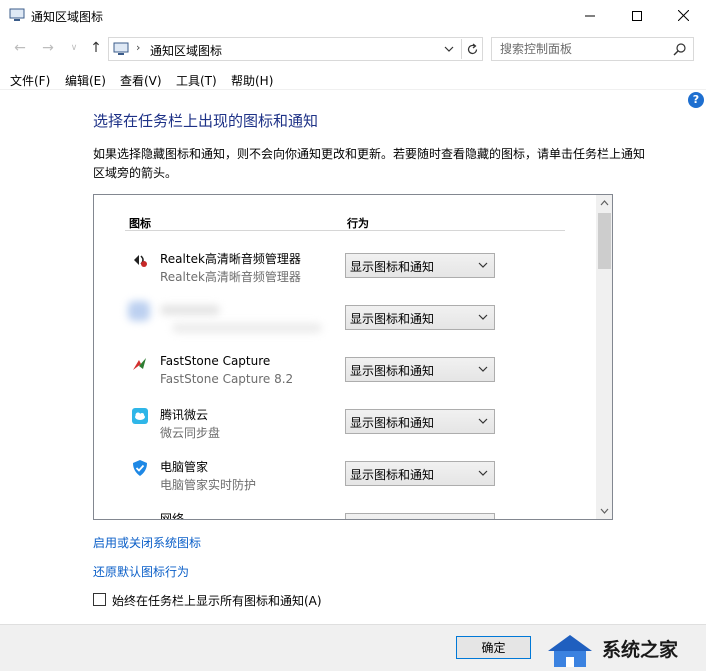 The width and height of the screenshot is (706, 671). Describe the element at coordinates (604, 511) in the screenshot. I see `scroll-down-icon` at that location.